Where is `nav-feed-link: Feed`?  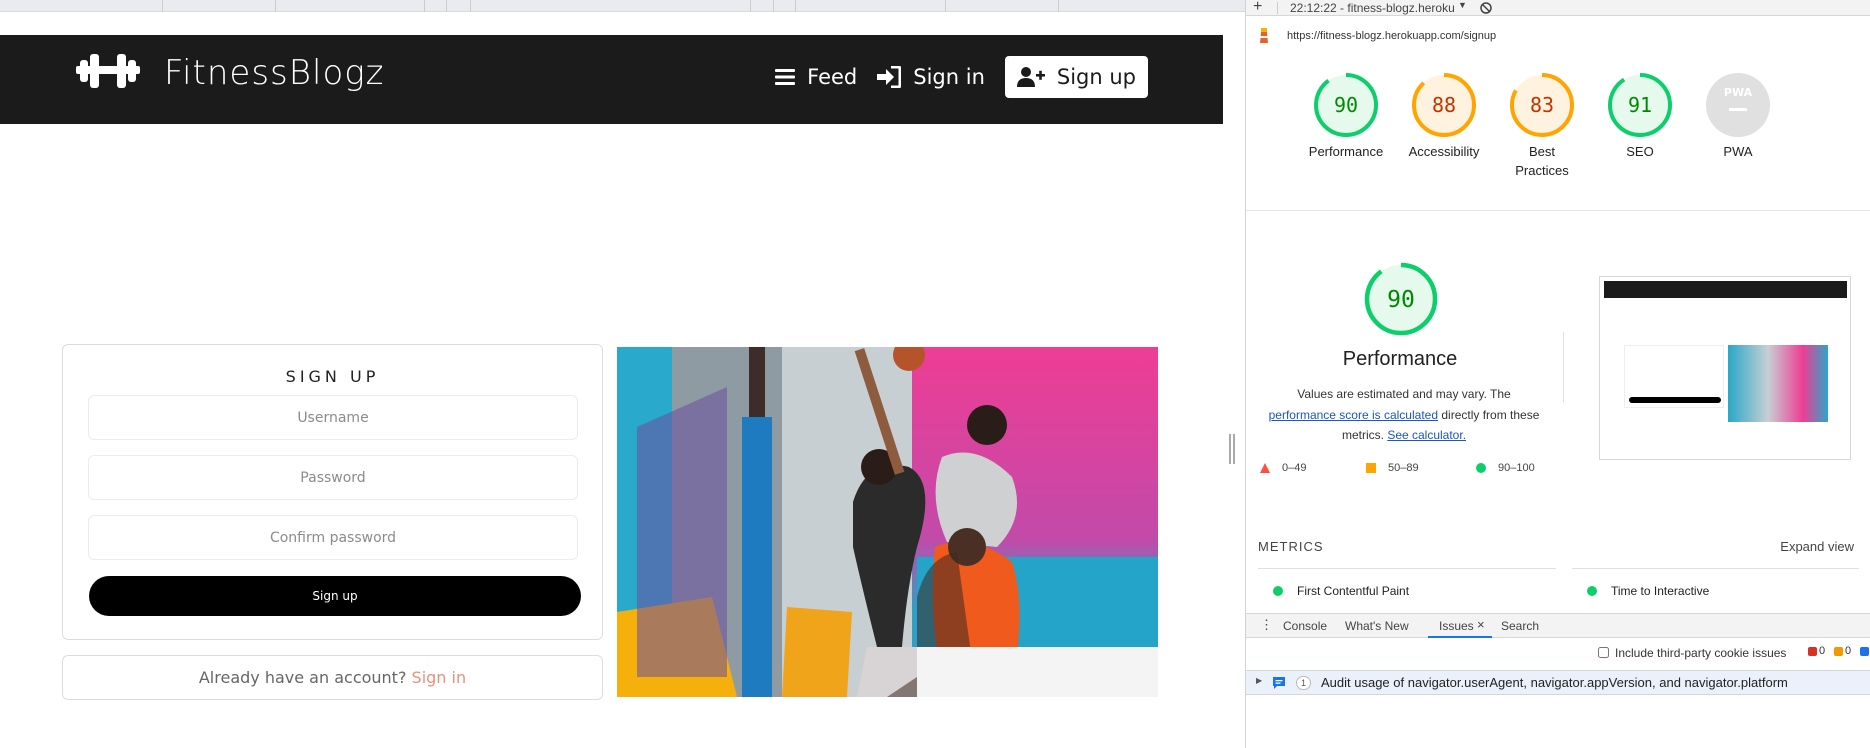
nav-feed-link: Feed is located at coordinates (816, 77).